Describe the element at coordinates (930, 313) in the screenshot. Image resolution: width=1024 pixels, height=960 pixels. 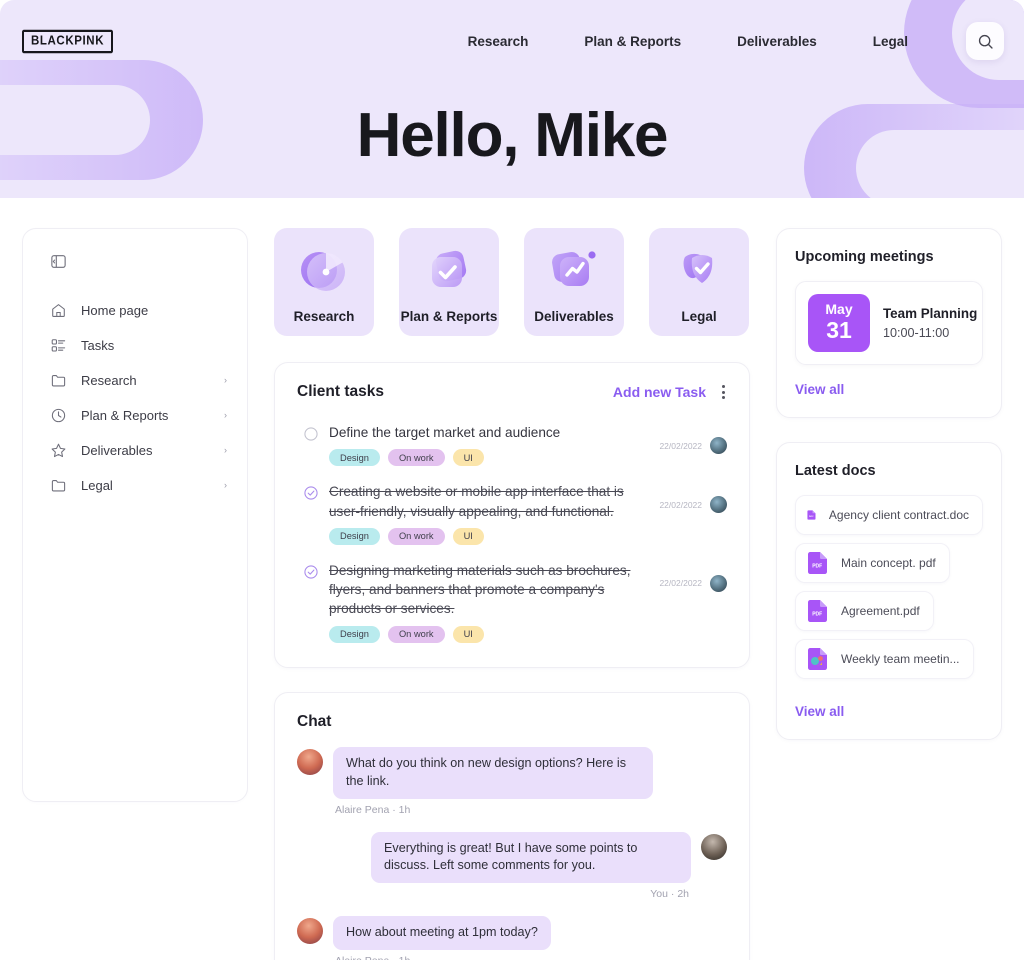
I see `meeting-name: Team Planning` at that location.